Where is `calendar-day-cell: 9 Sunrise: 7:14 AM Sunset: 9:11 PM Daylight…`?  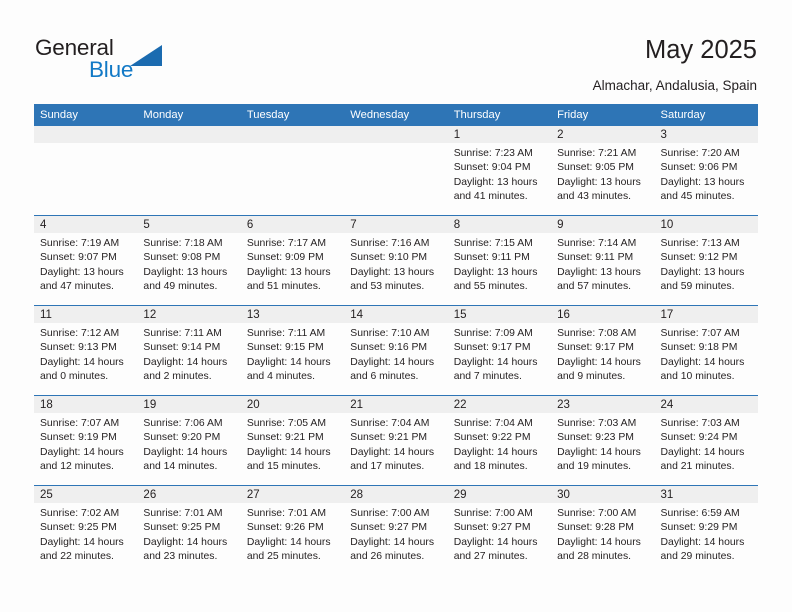
calendar-day-cell: 9 Sunrise: 7:14 AM Sunset: 9:11 PM Daylight… is located at coordinates (603, 260).